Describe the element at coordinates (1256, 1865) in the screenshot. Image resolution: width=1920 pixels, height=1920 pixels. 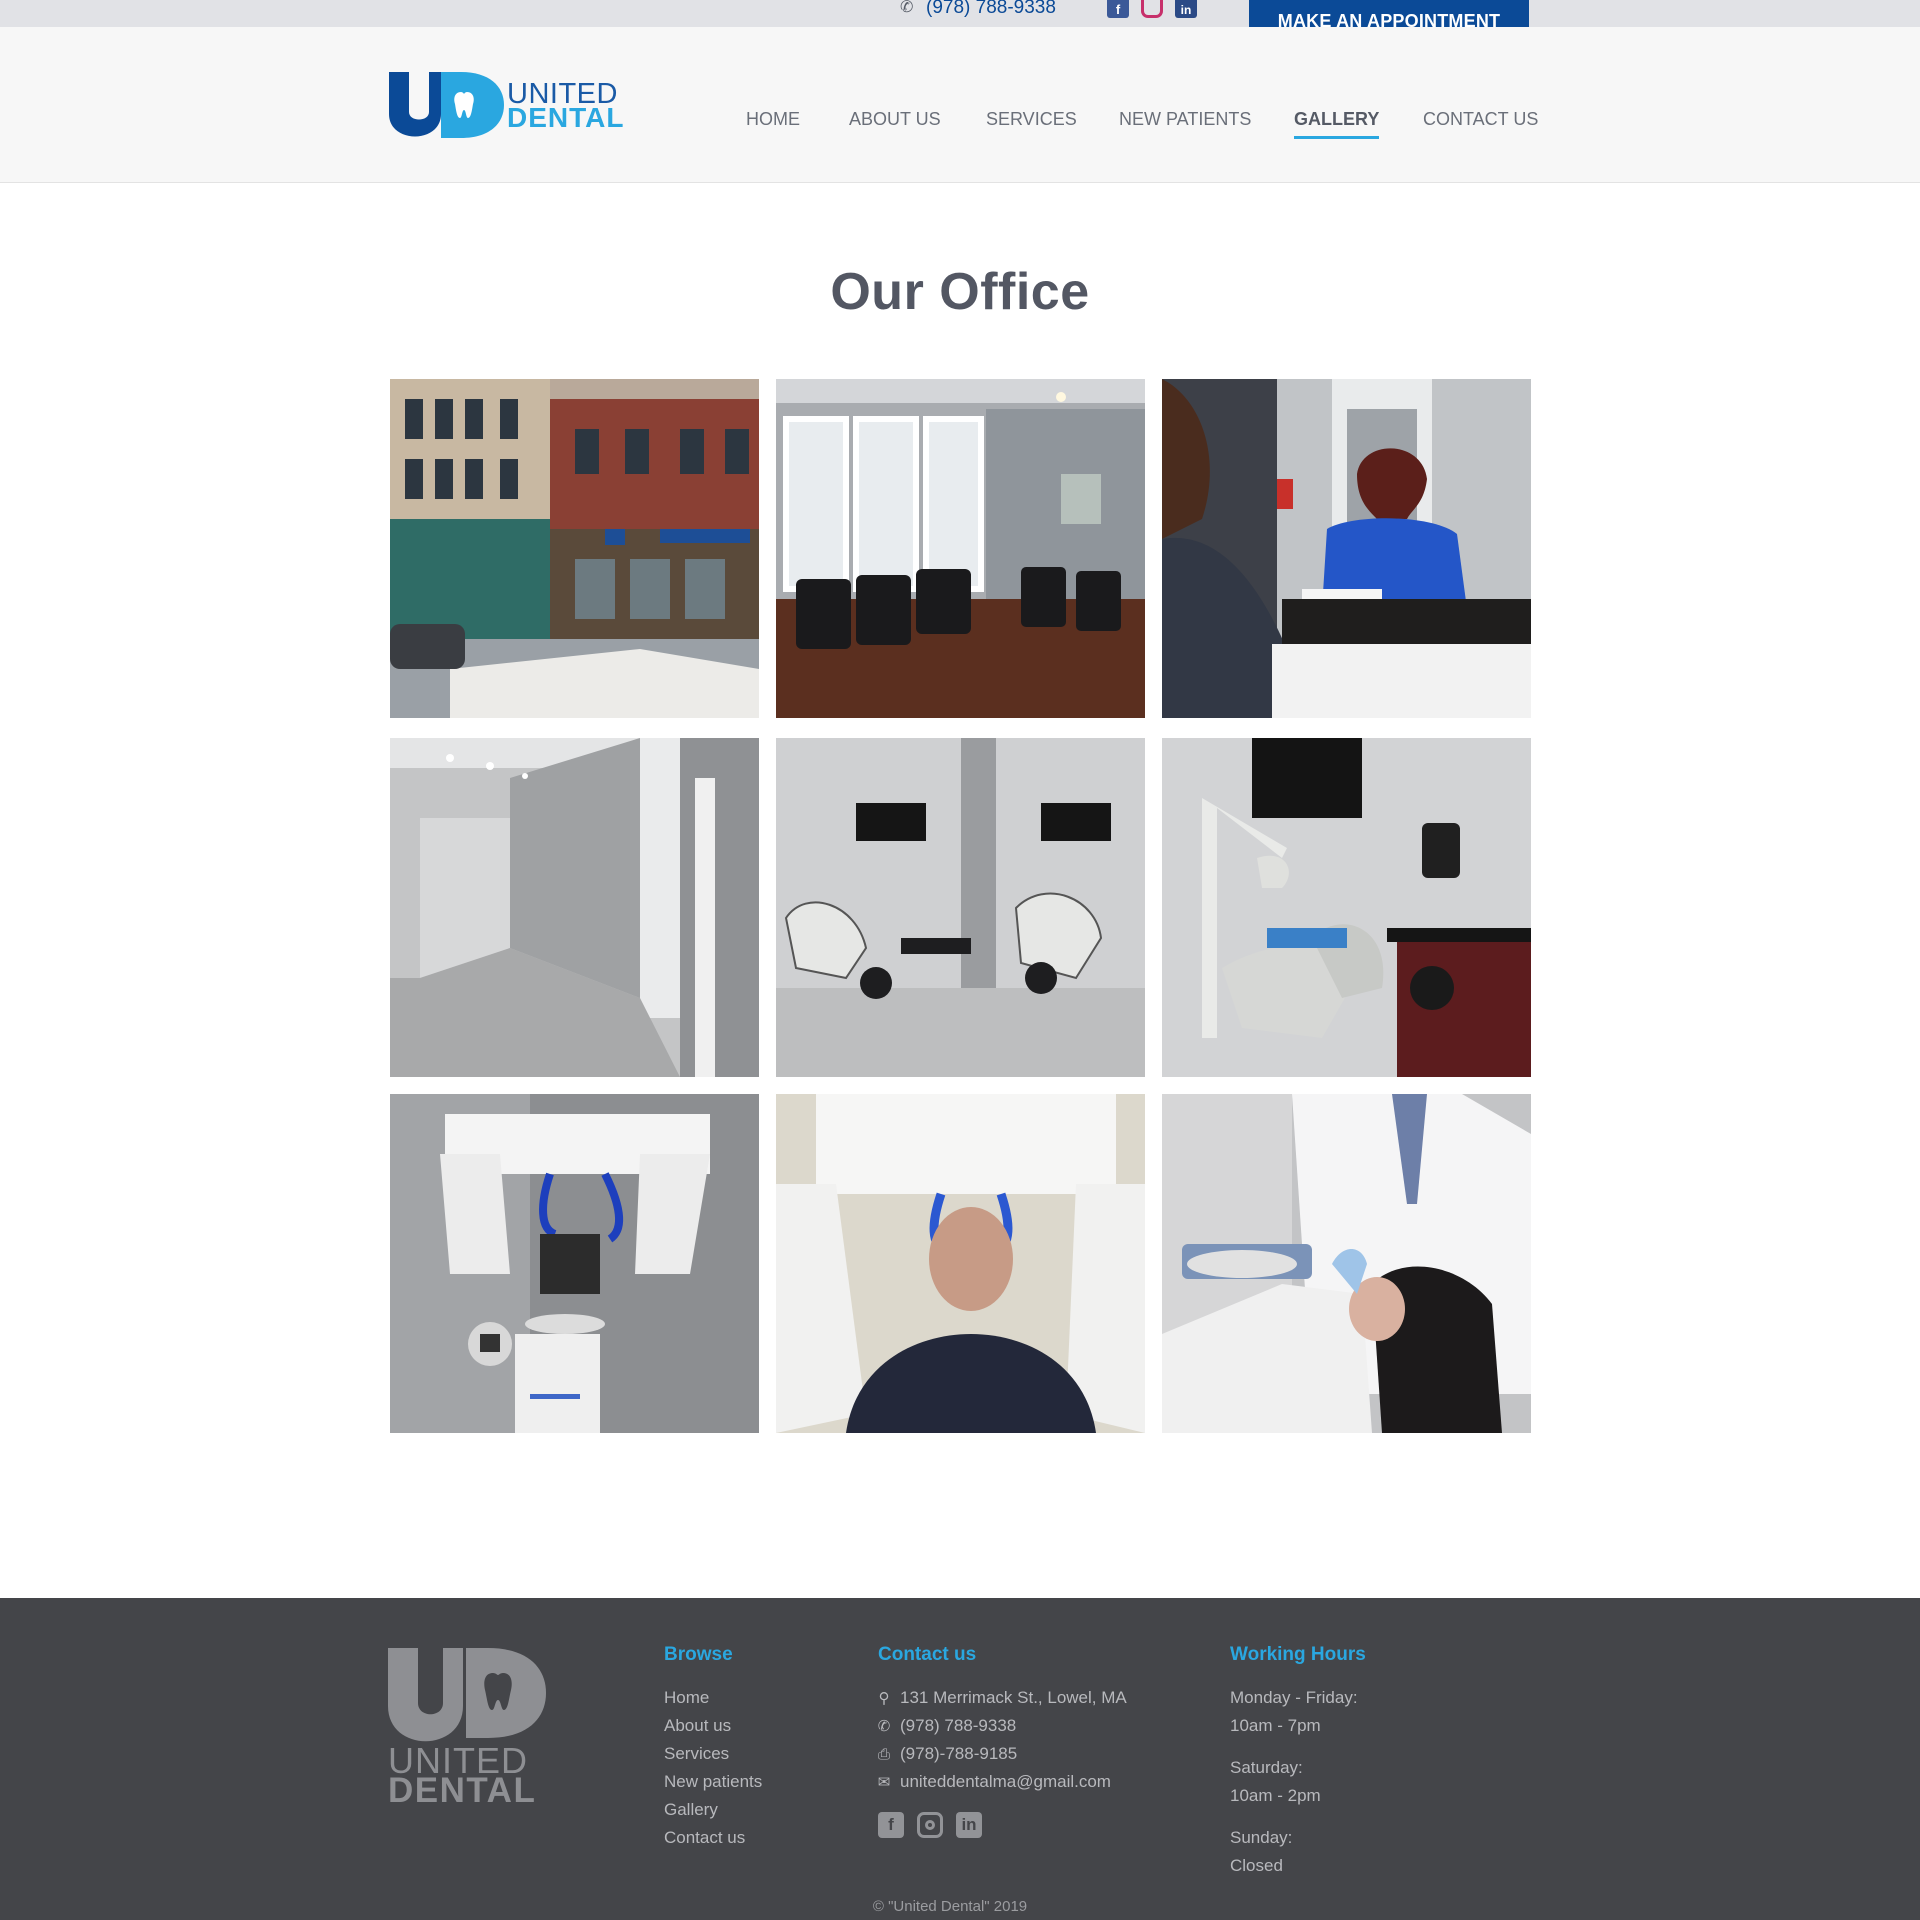
I see `hours-time-sunday: Closed` at that location.